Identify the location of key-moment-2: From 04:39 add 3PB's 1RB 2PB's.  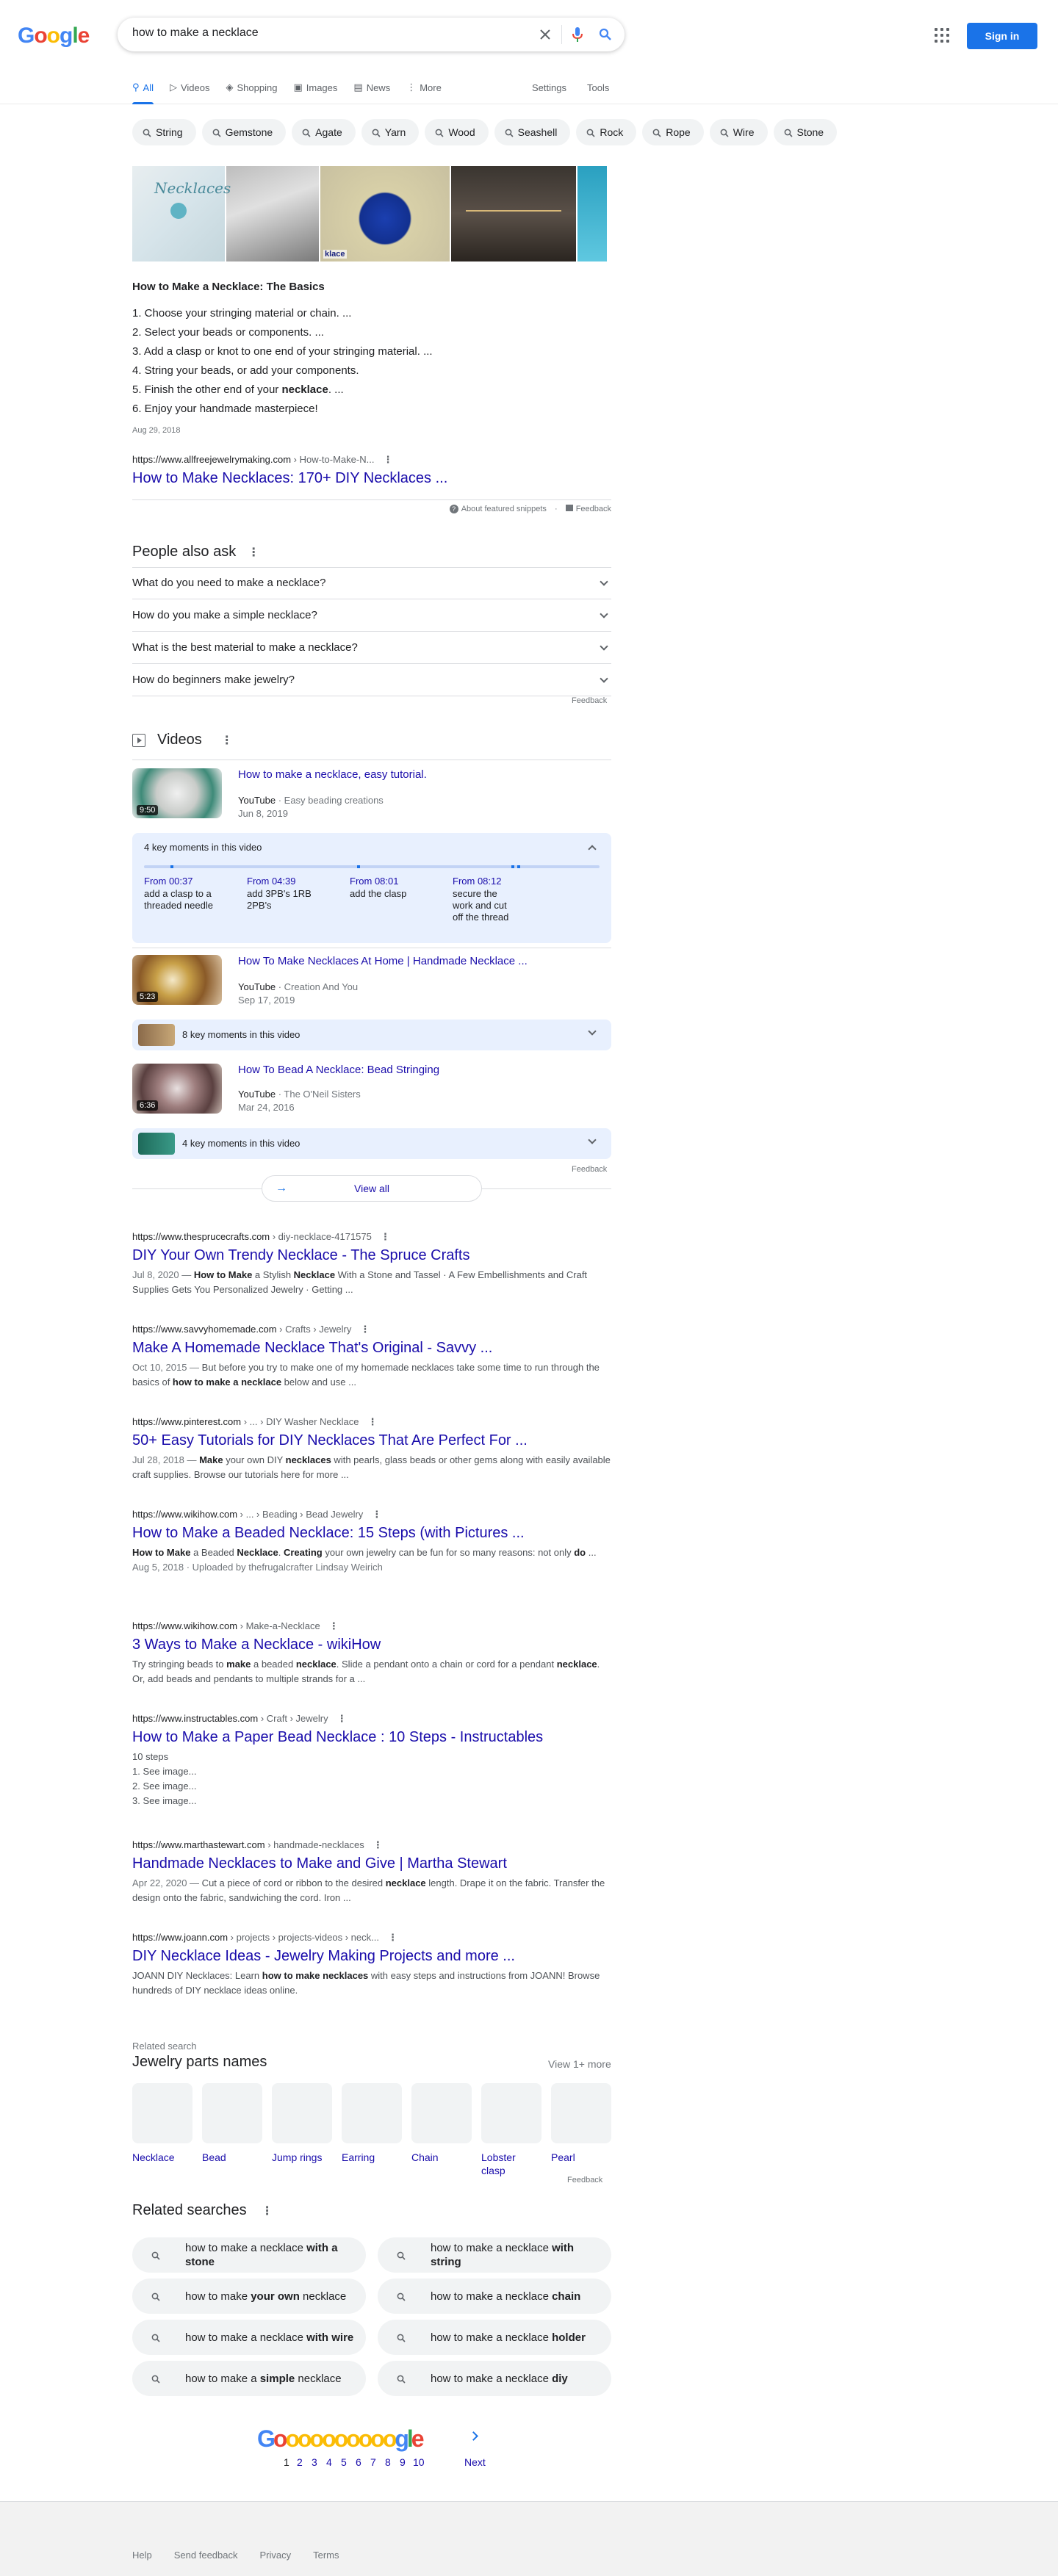
(287, 894).